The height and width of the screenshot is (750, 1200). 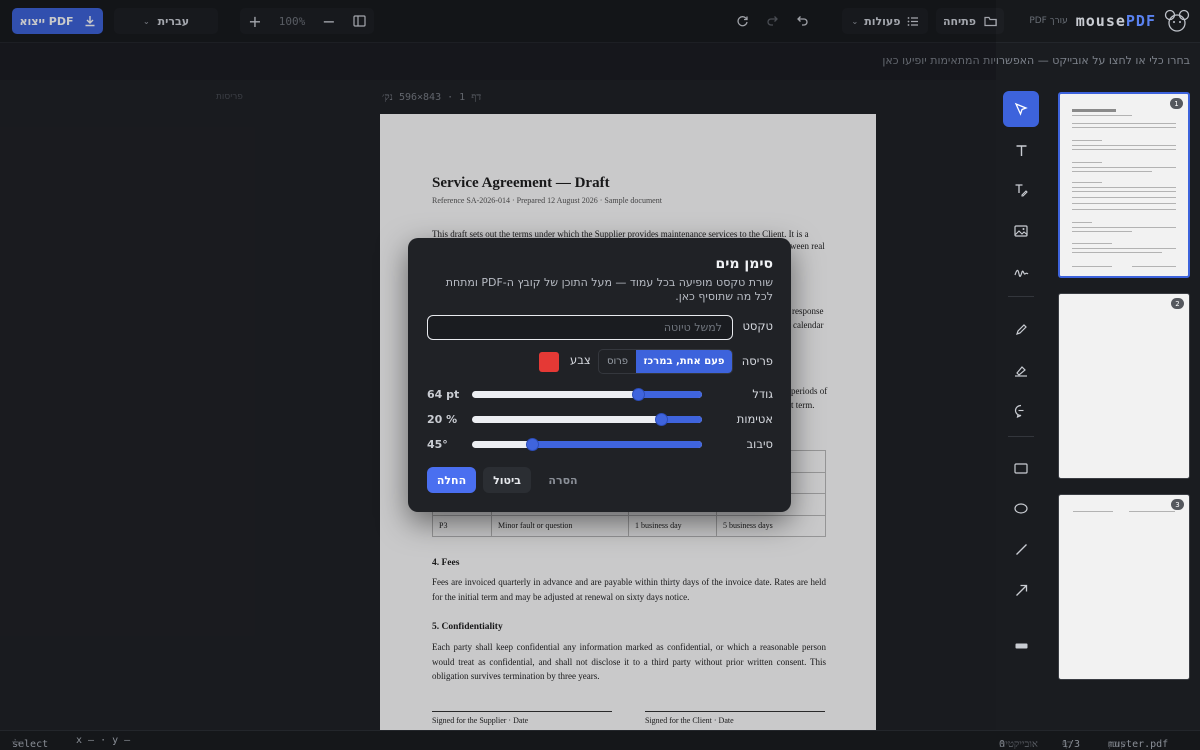 I want to click on tool-highlighter, so click(x=1021, y=370).